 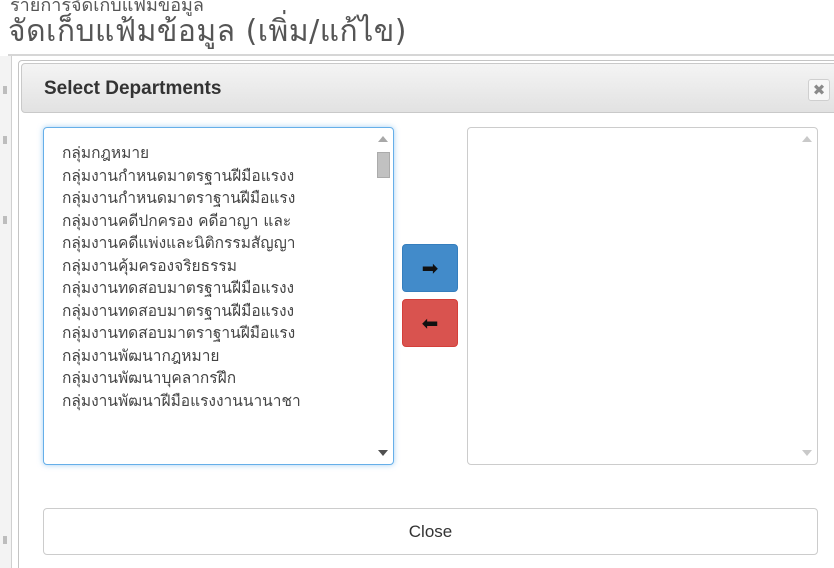 I want to click on department-option: กลุ่มงานพัฒนากฎหมาย, so click(x=212, y=356).